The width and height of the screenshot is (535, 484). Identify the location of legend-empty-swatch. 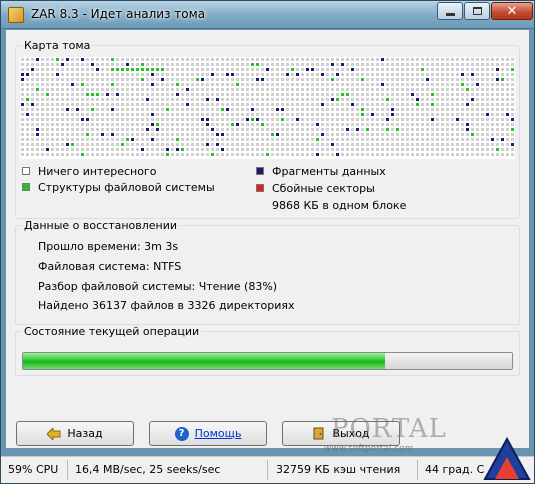
(26, 171).